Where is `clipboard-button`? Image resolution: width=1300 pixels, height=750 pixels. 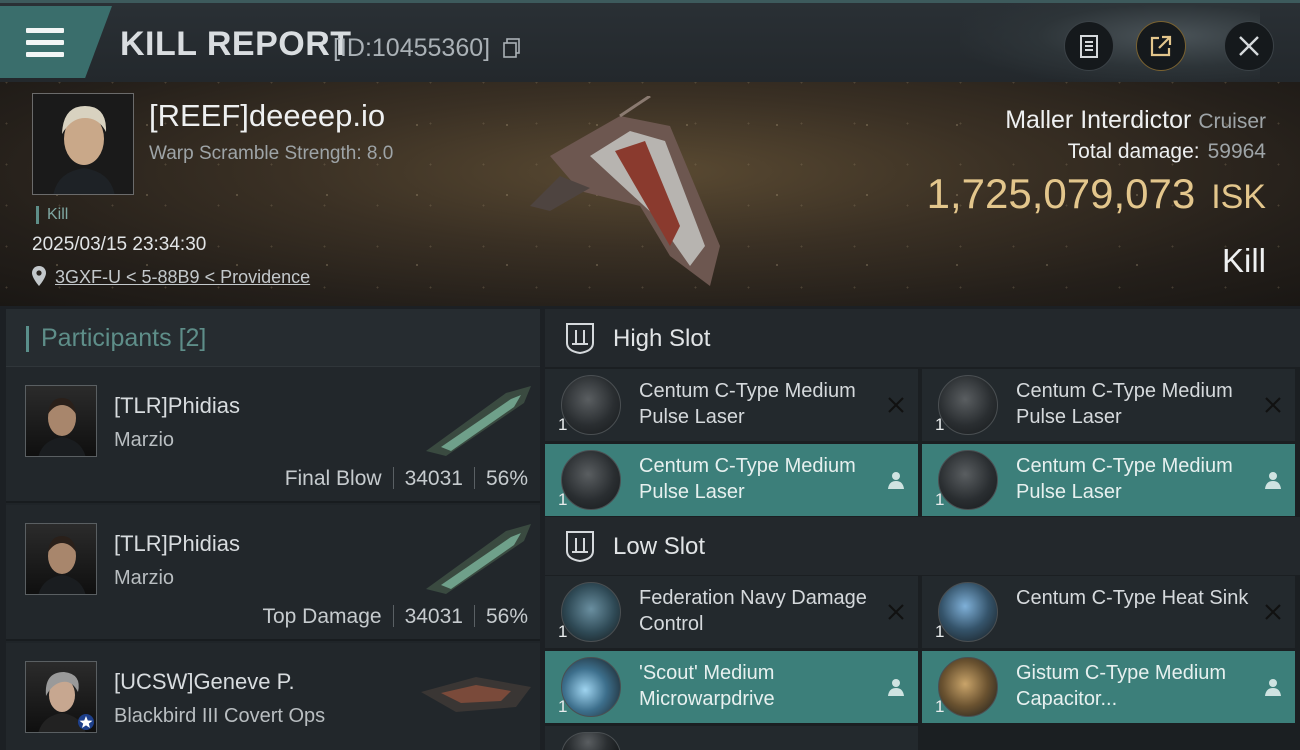 clipboard-button is located at coordinates (1089, 46).